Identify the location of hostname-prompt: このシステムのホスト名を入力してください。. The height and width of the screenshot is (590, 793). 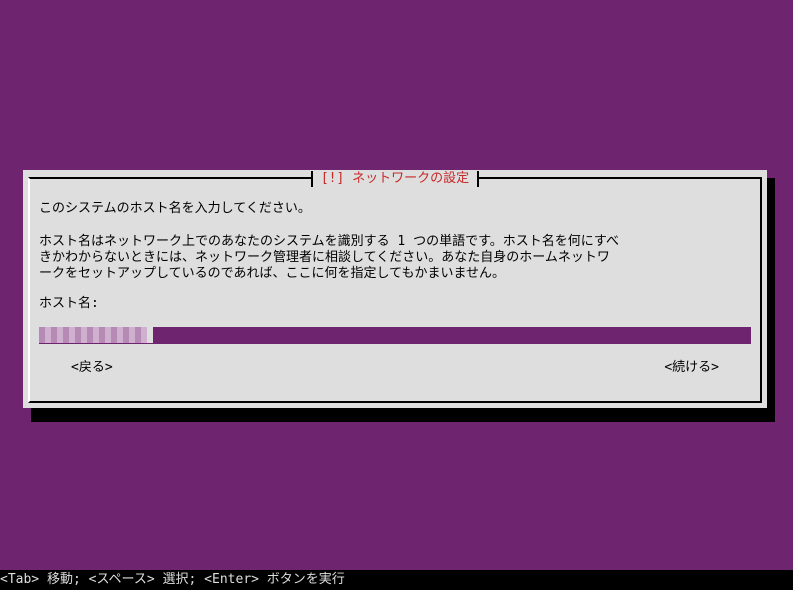
(175, 208).